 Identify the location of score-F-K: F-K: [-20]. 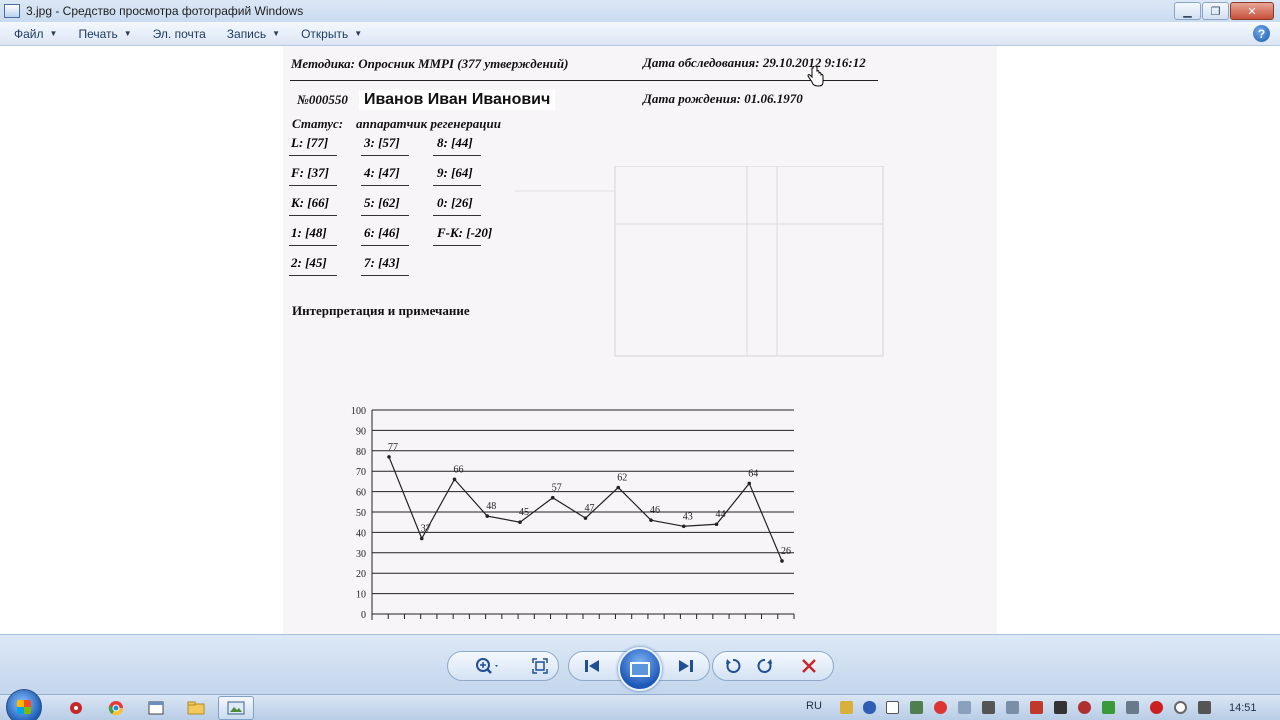
(465, 232).